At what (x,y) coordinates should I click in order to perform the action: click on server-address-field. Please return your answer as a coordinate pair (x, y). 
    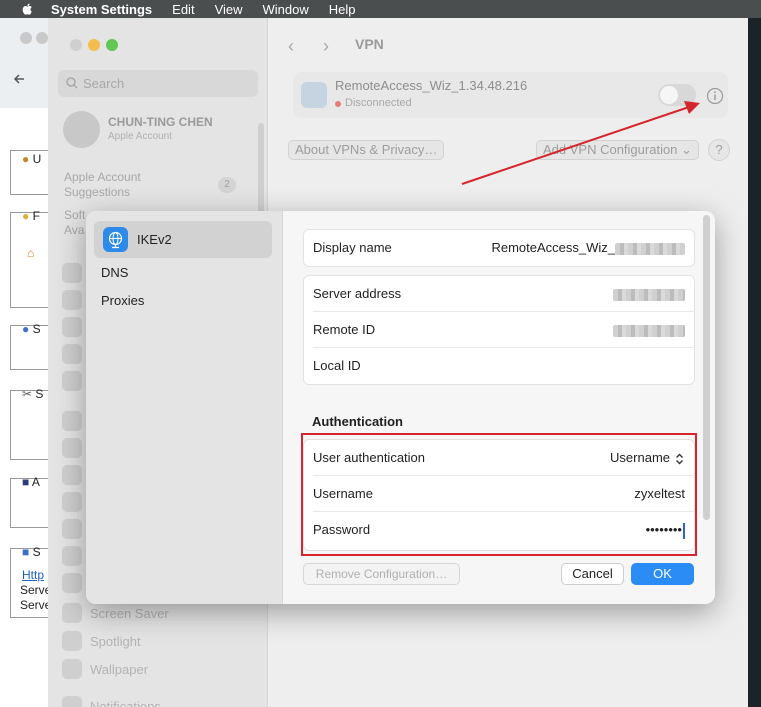
    Looking at the image, I should click on (649, 293).